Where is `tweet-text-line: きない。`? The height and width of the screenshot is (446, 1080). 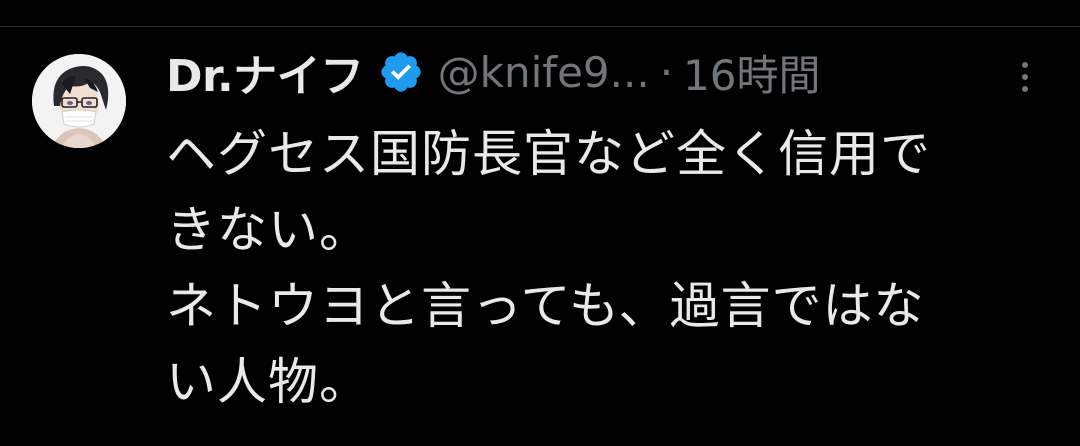
tweet-text-line: きない。 is located at coordinates (268, 230).